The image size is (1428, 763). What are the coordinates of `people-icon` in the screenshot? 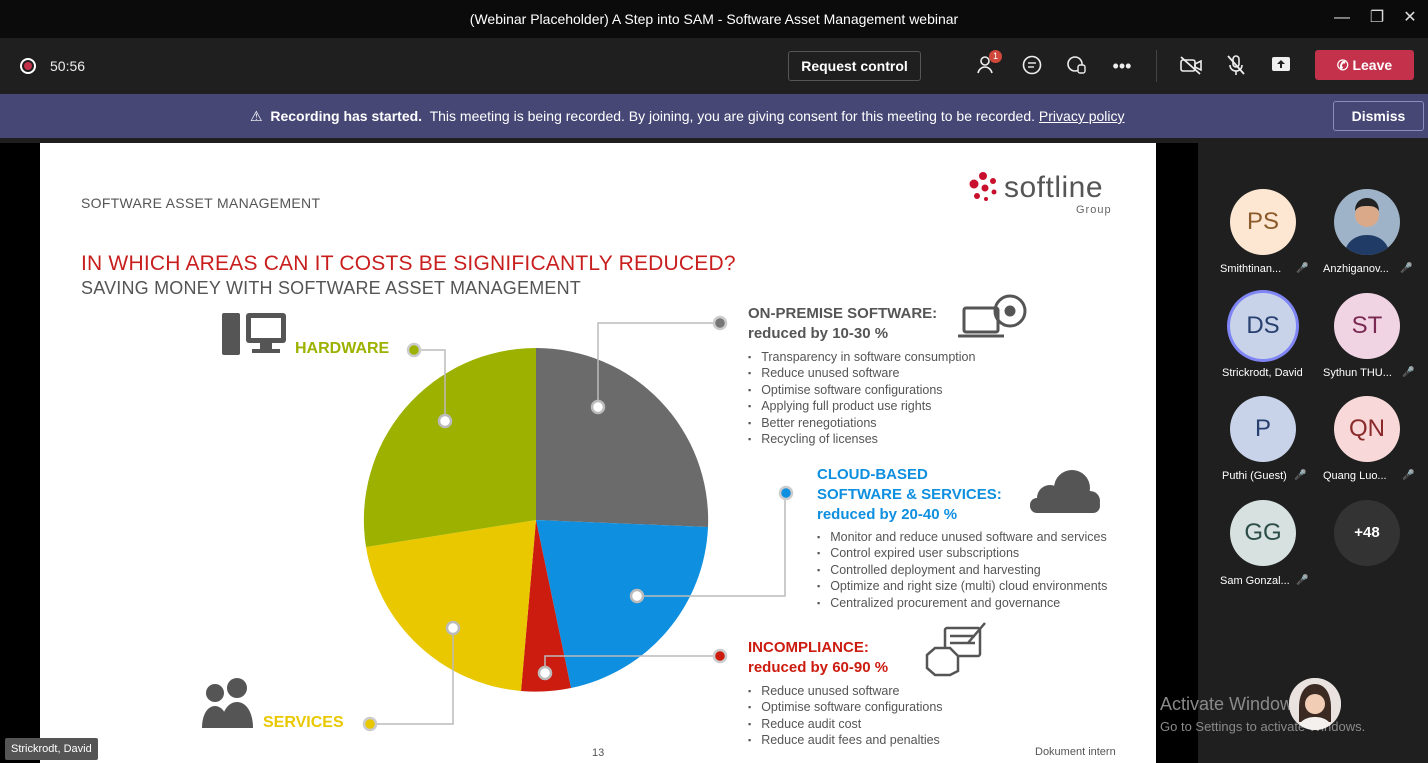 It's located at (227, 703).